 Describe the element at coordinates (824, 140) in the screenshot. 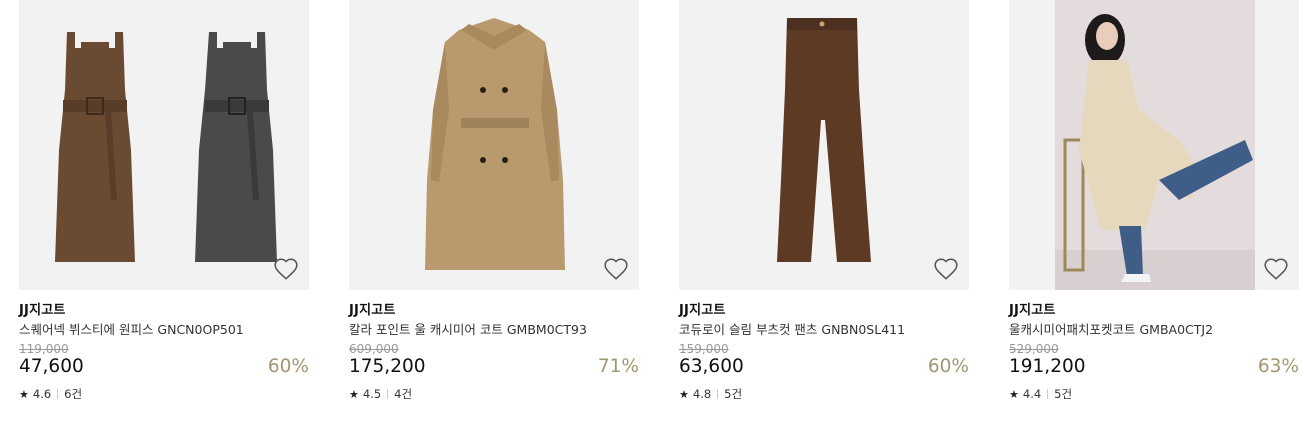

I see `pants-image` at that location.